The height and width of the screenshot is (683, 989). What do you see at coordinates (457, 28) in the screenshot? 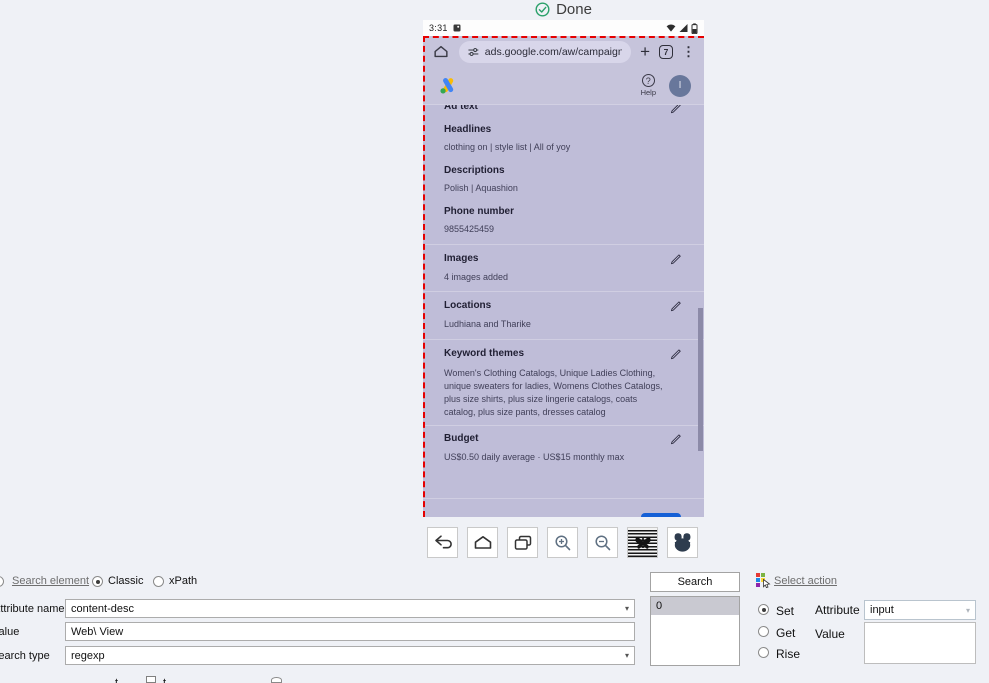
I see `notification-icon` at bounding box center [457, 28].